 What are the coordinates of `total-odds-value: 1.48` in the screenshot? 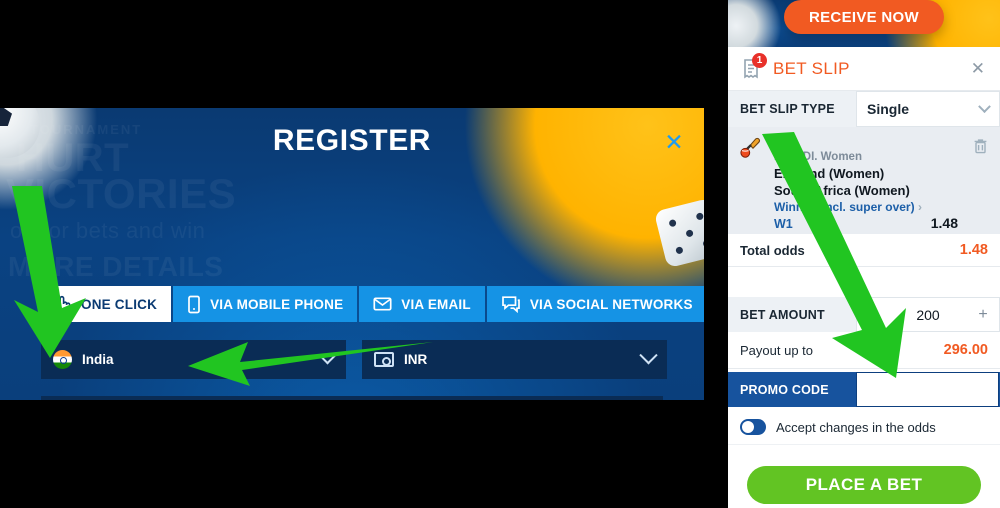 It's located at (973, 250).